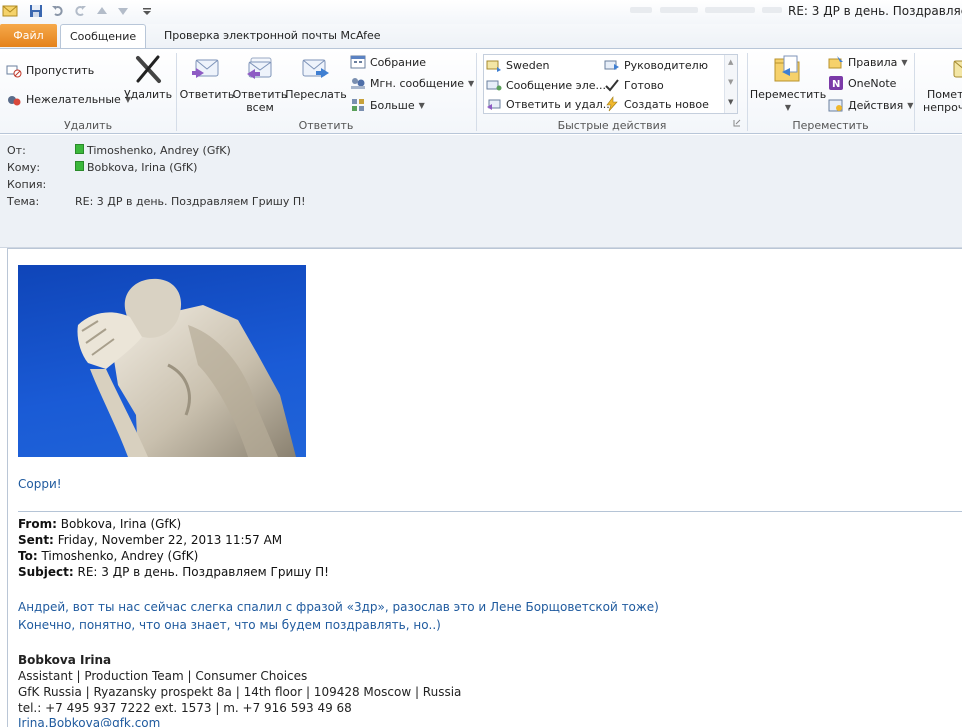  What do you see at coordinates (494, 104) in the screenshot?
I see `reply-delete-icon` at bounding box center [494, 104].